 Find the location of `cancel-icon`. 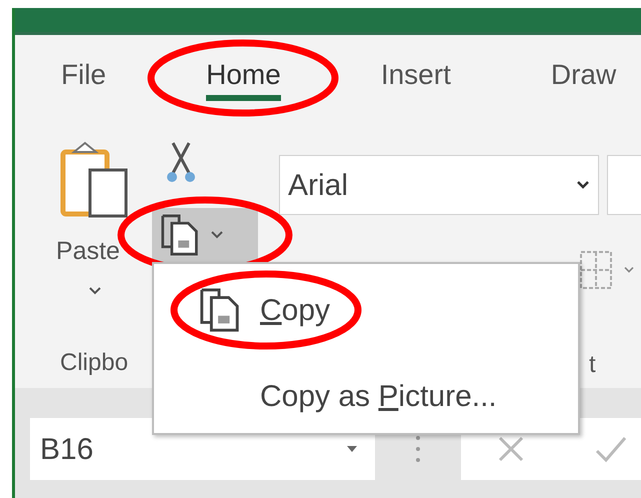

cancel-icon is located at coordinates (511, 449).